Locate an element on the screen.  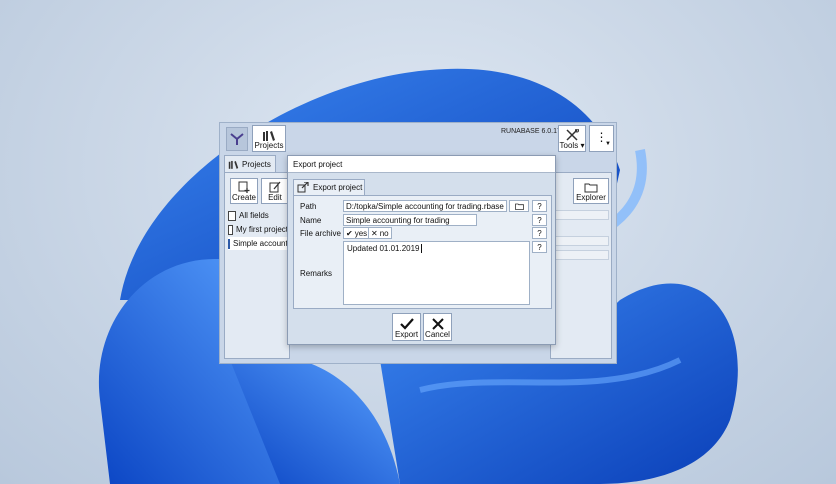
name-field: Simple accounting for trading is located at coordinates (410, 220).